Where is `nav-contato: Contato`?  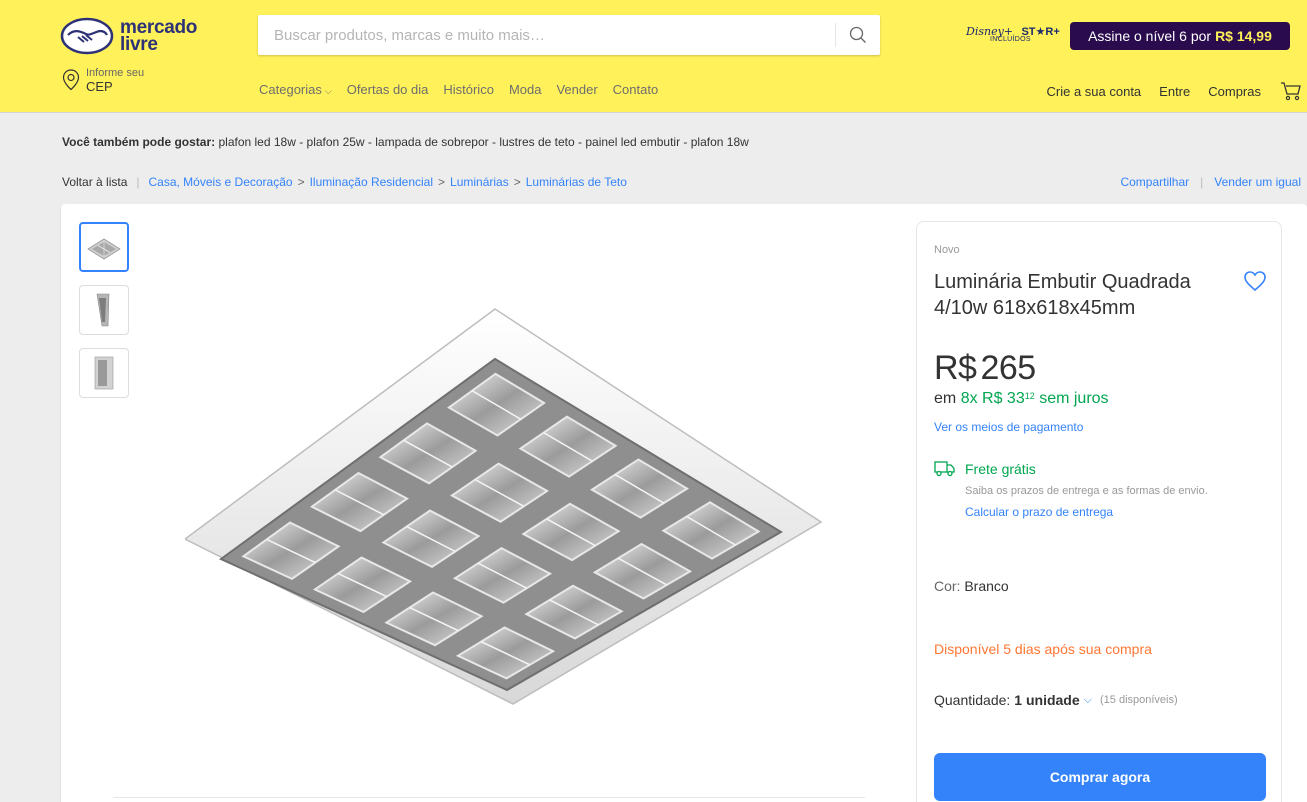 nav-contato: Contato is located at coordinates (636, 89).